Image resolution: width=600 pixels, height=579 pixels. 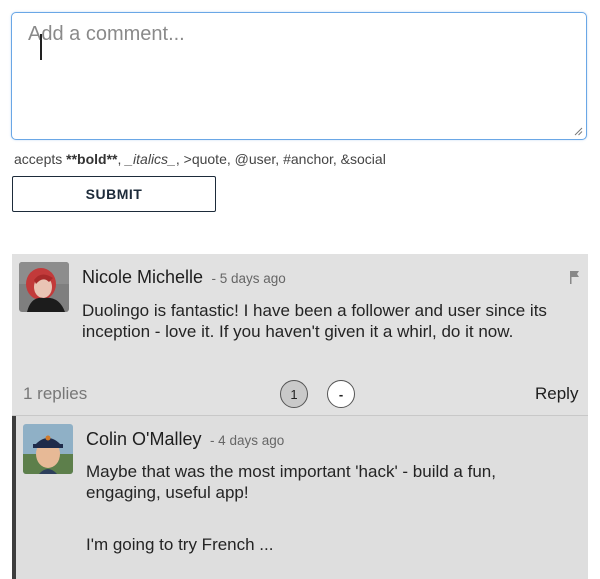 What do you see at coordinates (48, 449) in the screenshot?
I see `avatar-colin` at bounding box center [48, 449].